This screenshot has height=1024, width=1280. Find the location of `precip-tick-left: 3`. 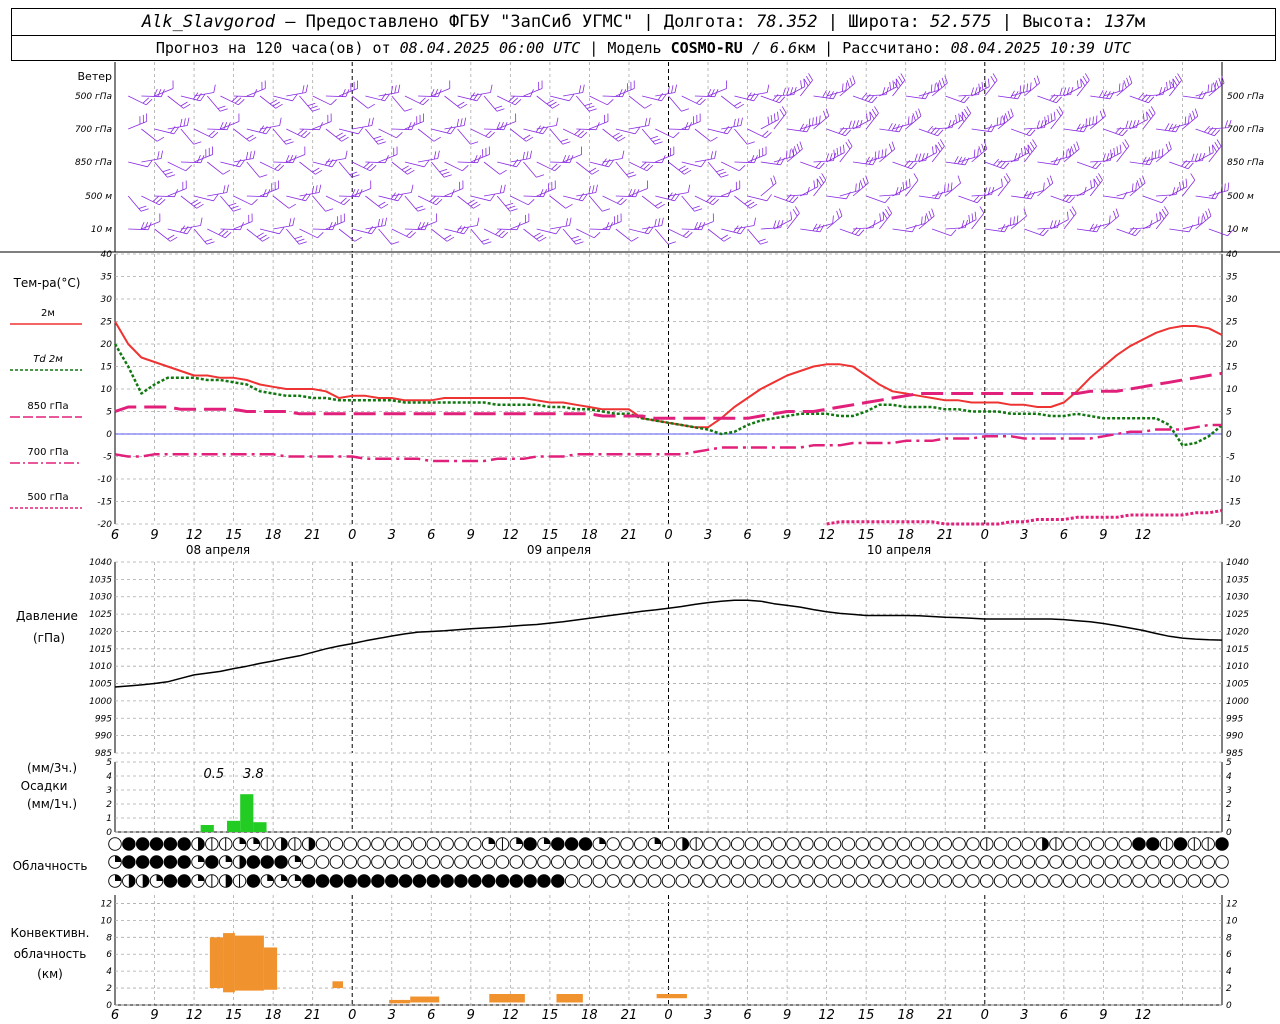

precip-tick-left: 3 is located at coordinates (109, 791).